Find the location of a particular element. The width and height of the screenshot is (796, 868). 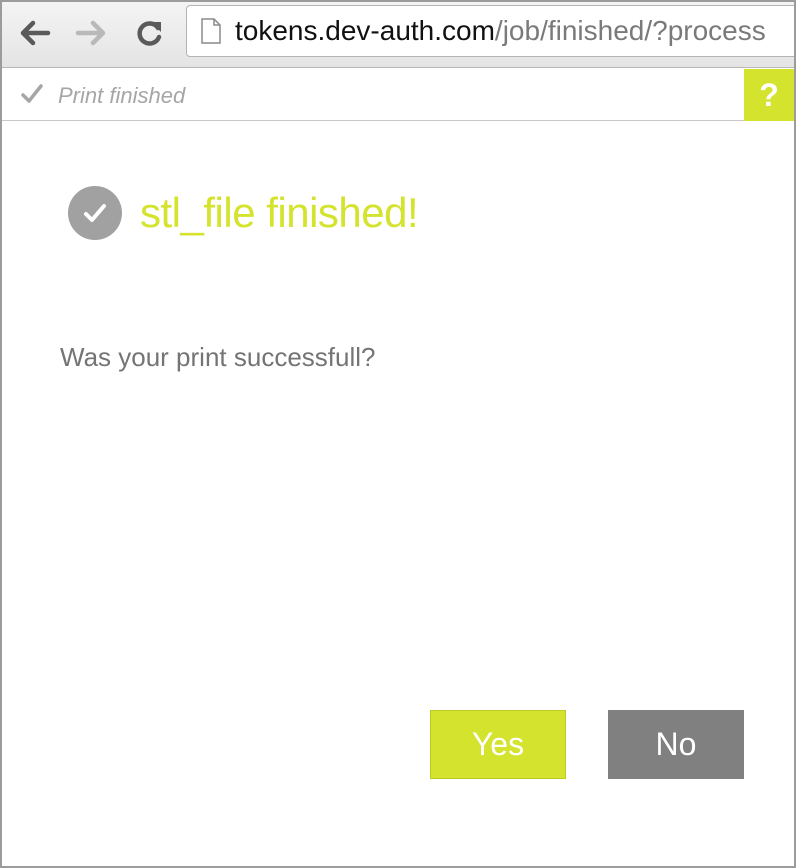

forward-arrow-icon is located at coordinates (90, 33).